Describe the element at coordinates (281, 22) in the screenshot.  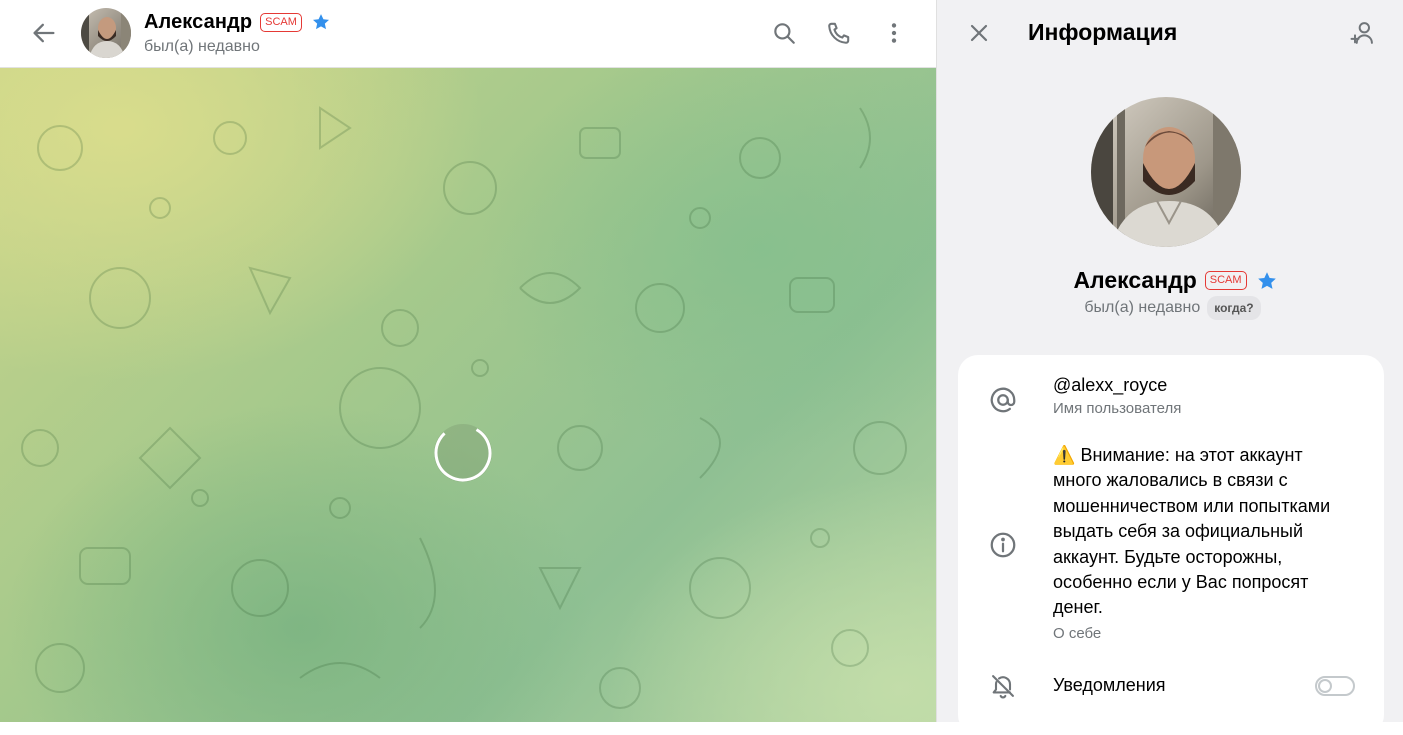
I see `scam-badge: SCAM` at that location.